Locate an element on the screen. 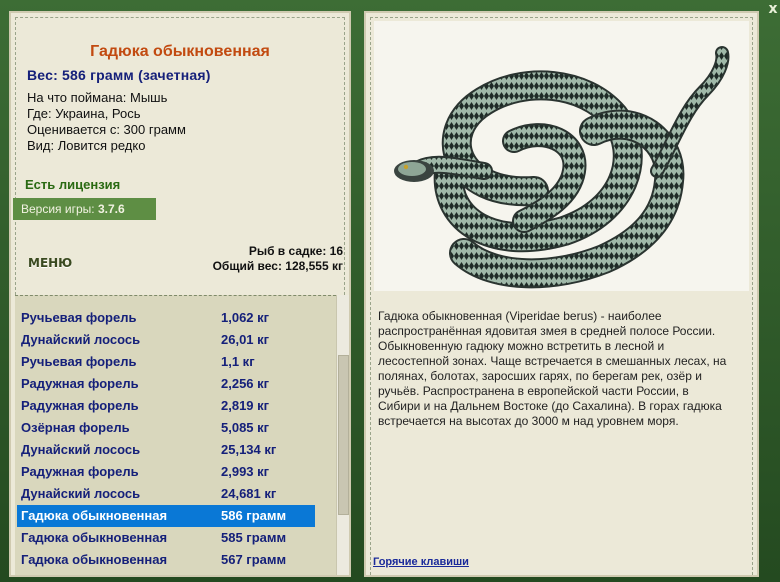  catch-weight: 567 грамм is located at coordinates (254, 559).